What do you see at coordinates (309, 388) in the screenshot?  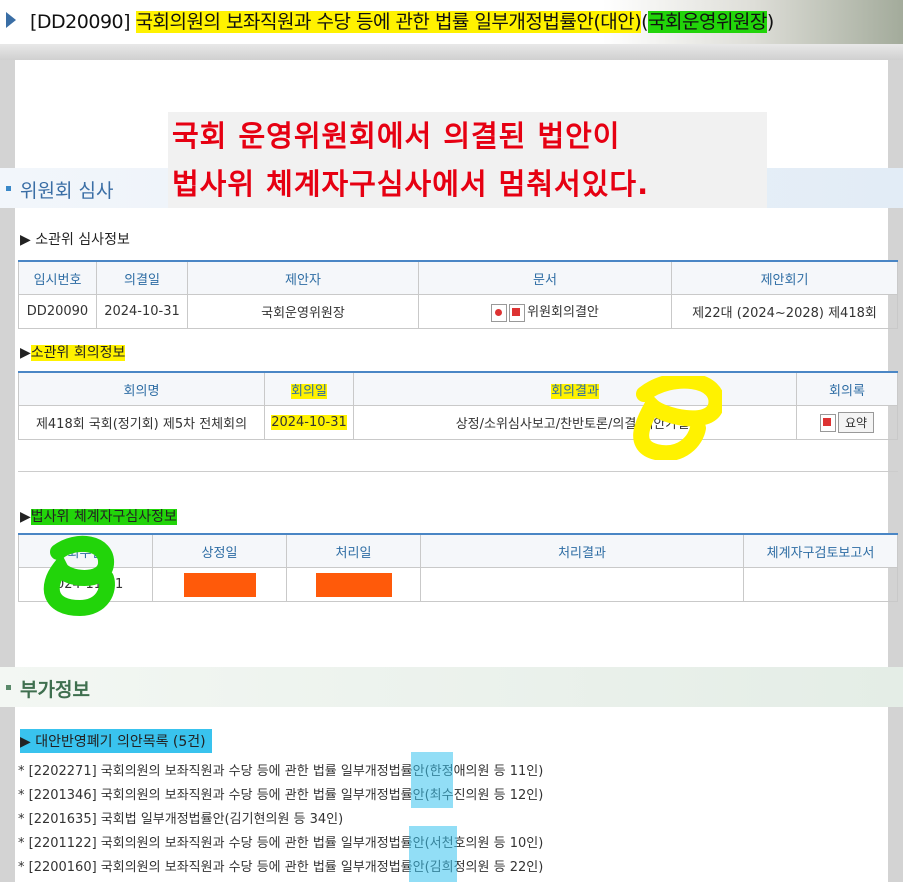 I see `column-header: 회의일` at bounding box center [309, 388].